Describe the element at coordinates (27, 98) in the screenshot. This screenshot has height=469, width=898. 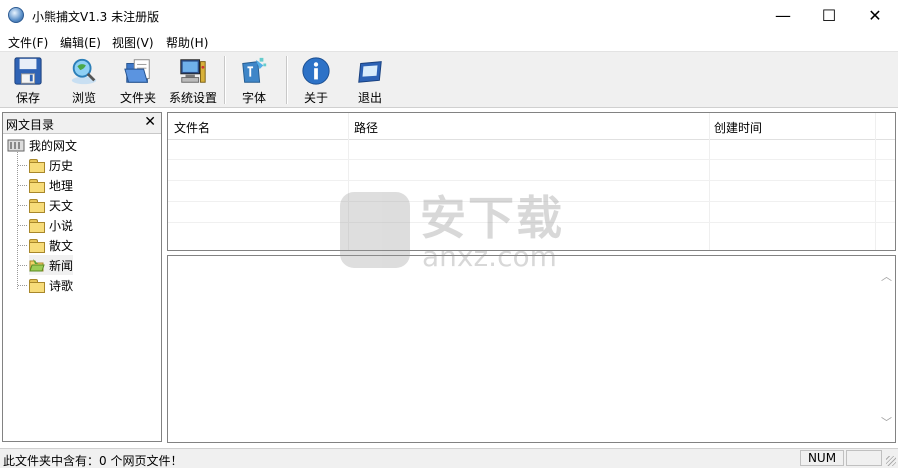
I see `save-label: 保存` at that location.